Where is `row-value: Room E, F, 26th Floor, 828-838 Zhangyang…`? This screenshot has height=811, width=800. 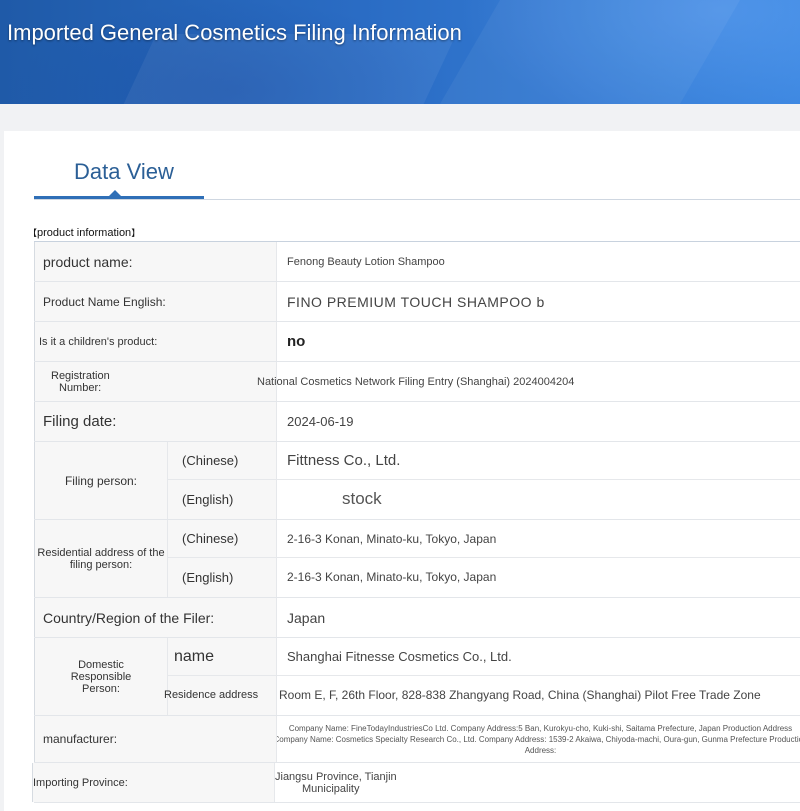 row-value: Room E, F, 26th Floor, 828-838 Zhangyang… is located at coordinates (520, 695).